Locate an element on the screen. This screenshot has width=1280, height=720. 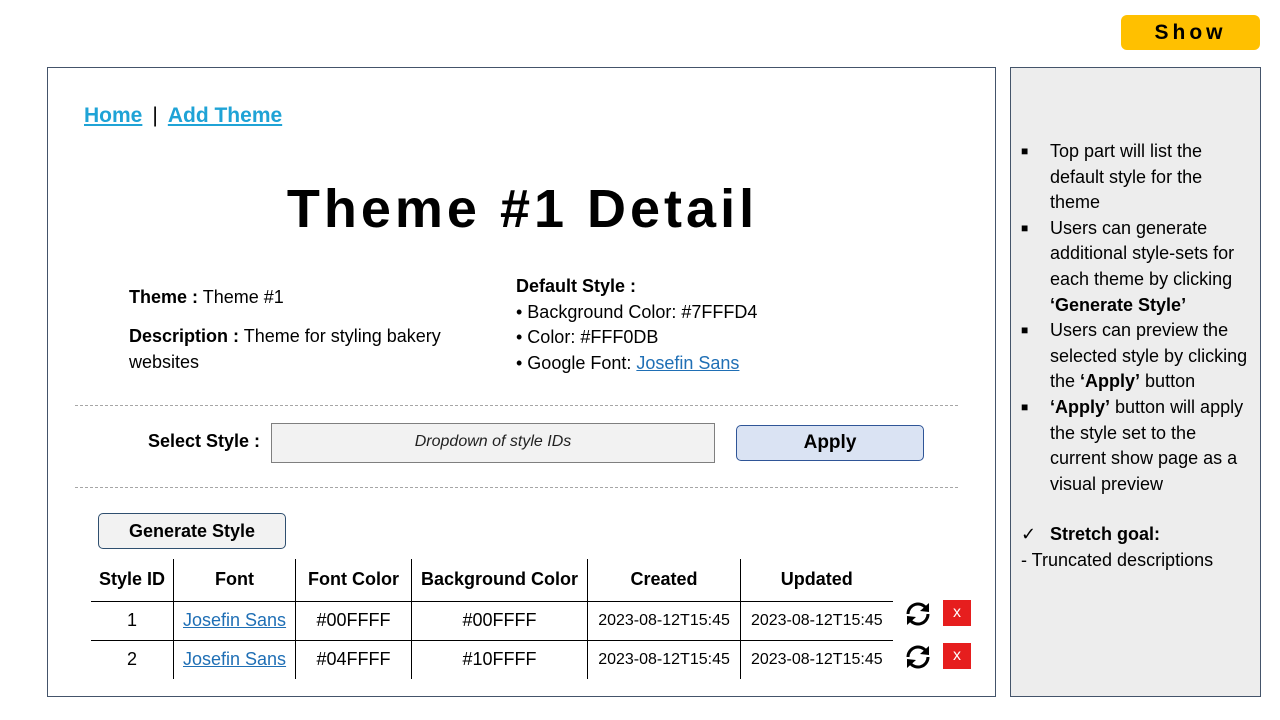
default-color: • Color: #FFF0DB is located at coordinates (587, 337).